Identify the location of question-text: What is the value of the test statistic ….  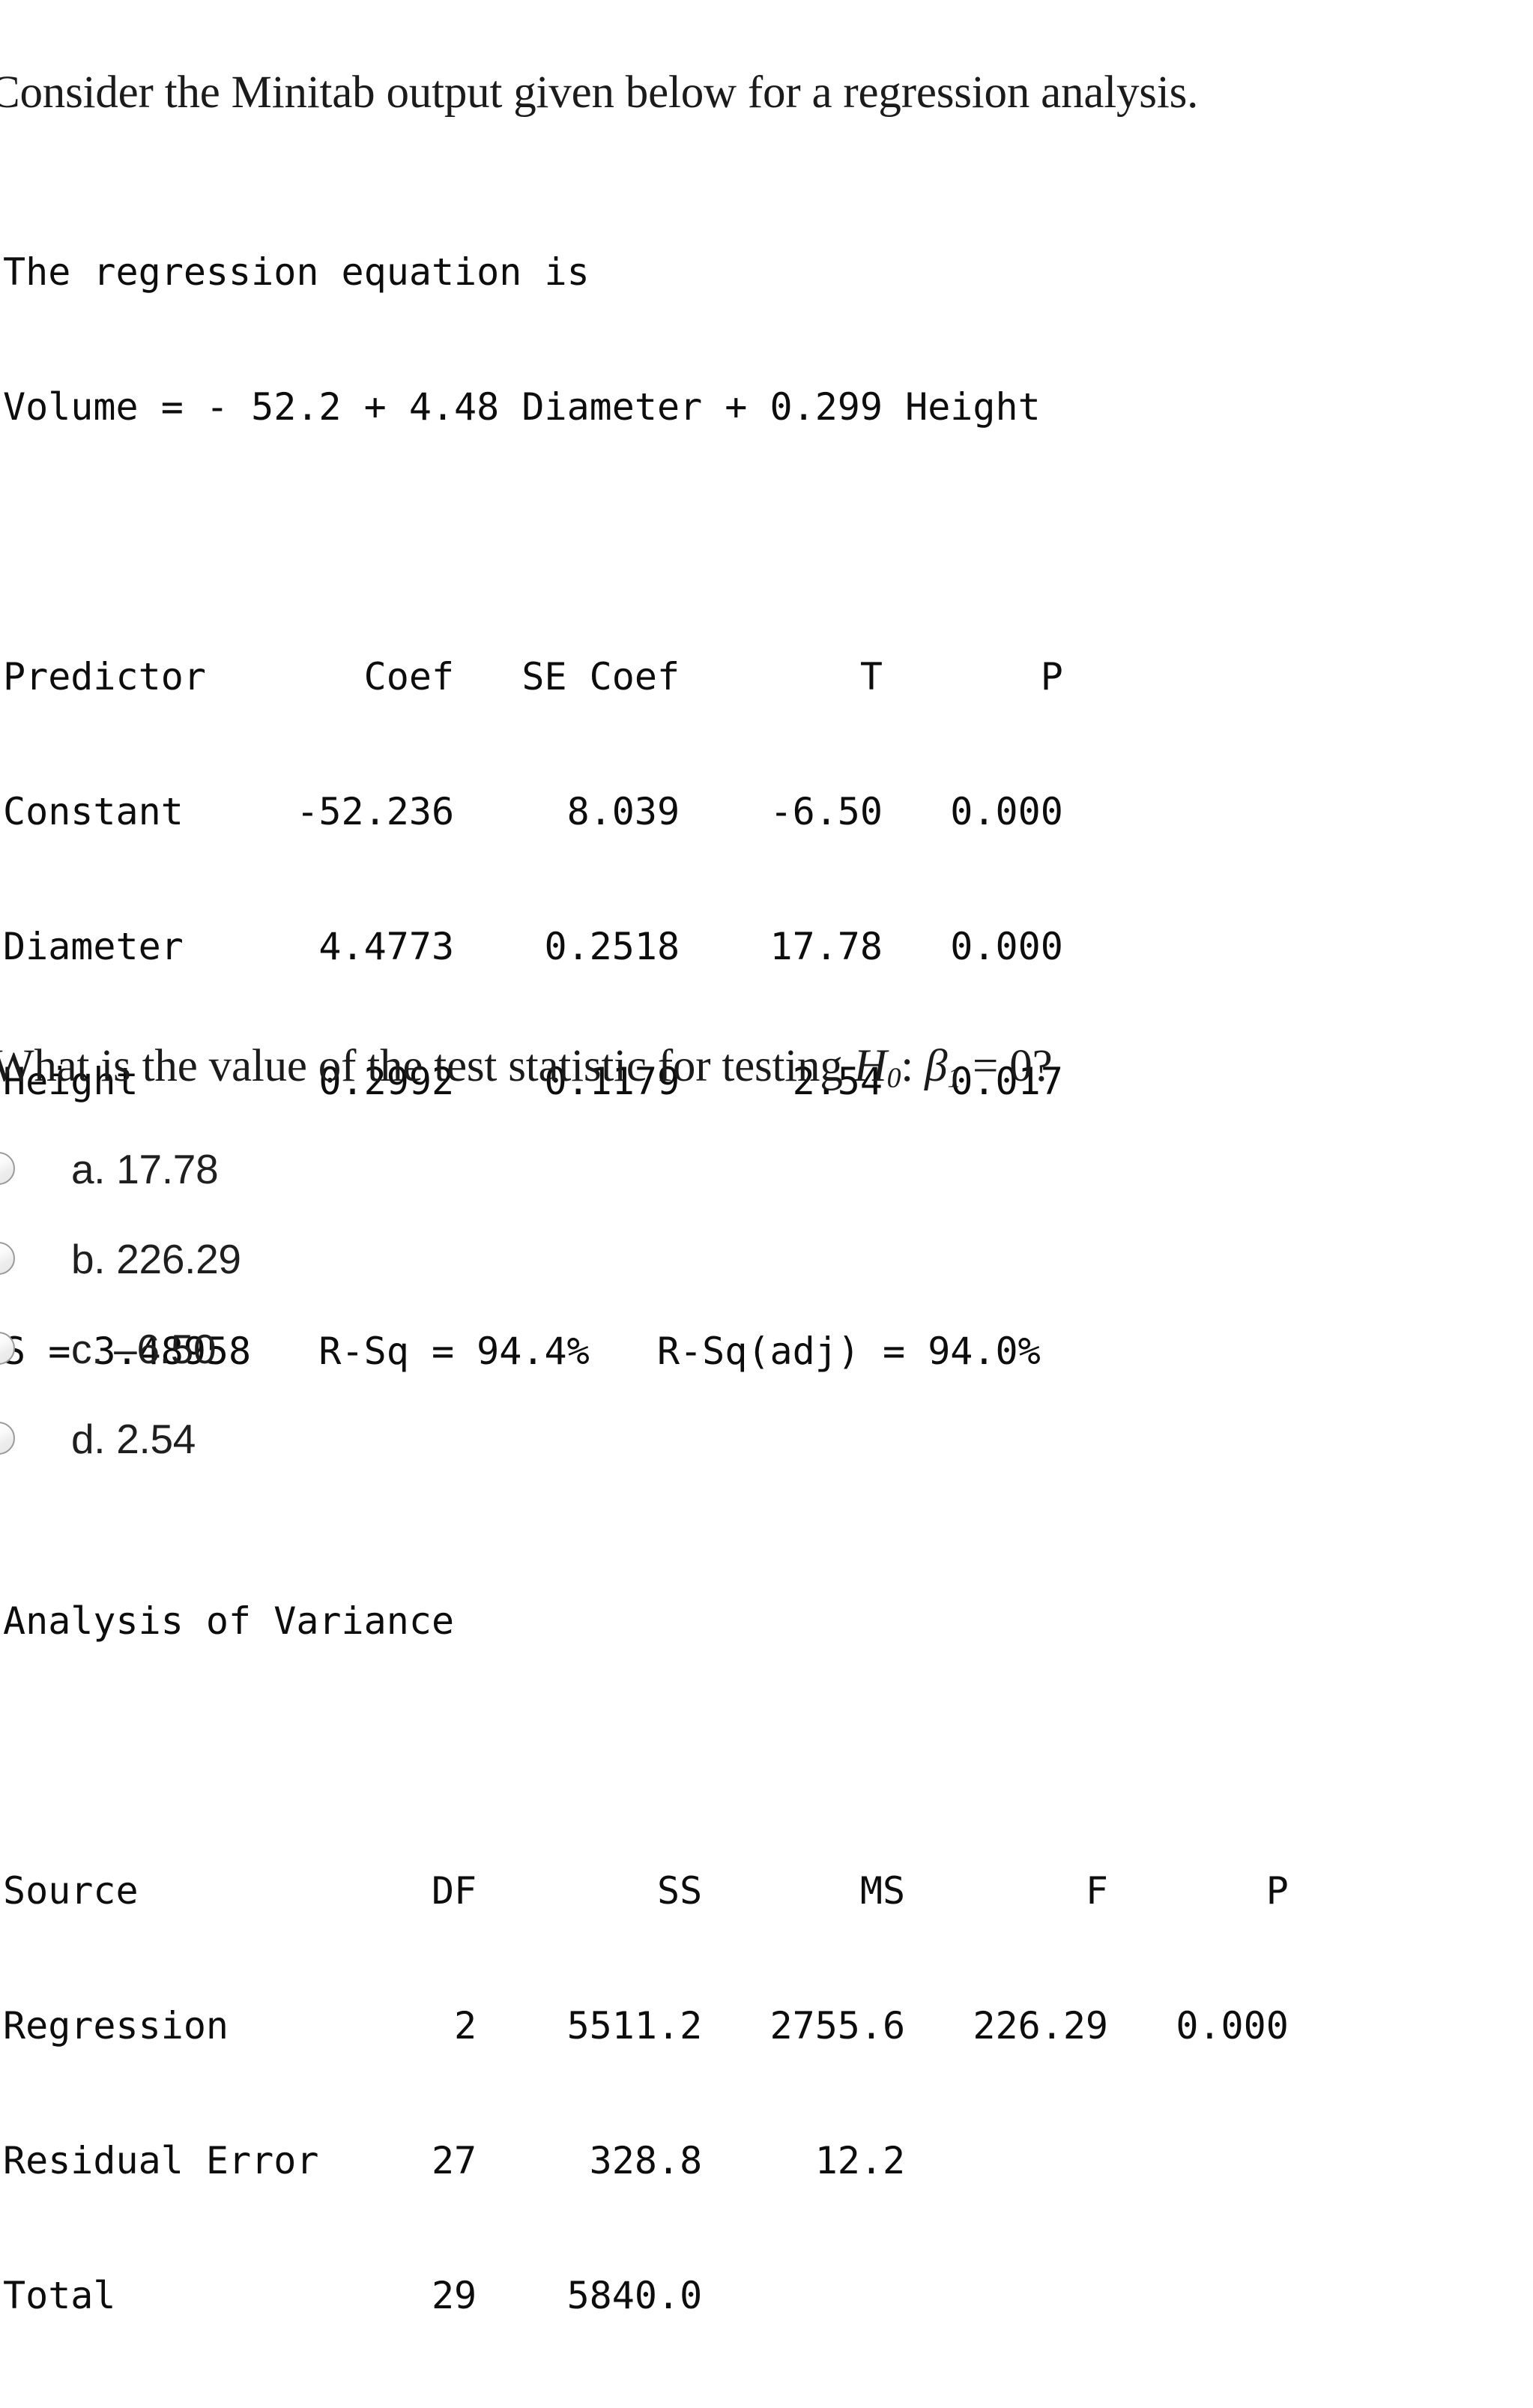
(766, 1066).